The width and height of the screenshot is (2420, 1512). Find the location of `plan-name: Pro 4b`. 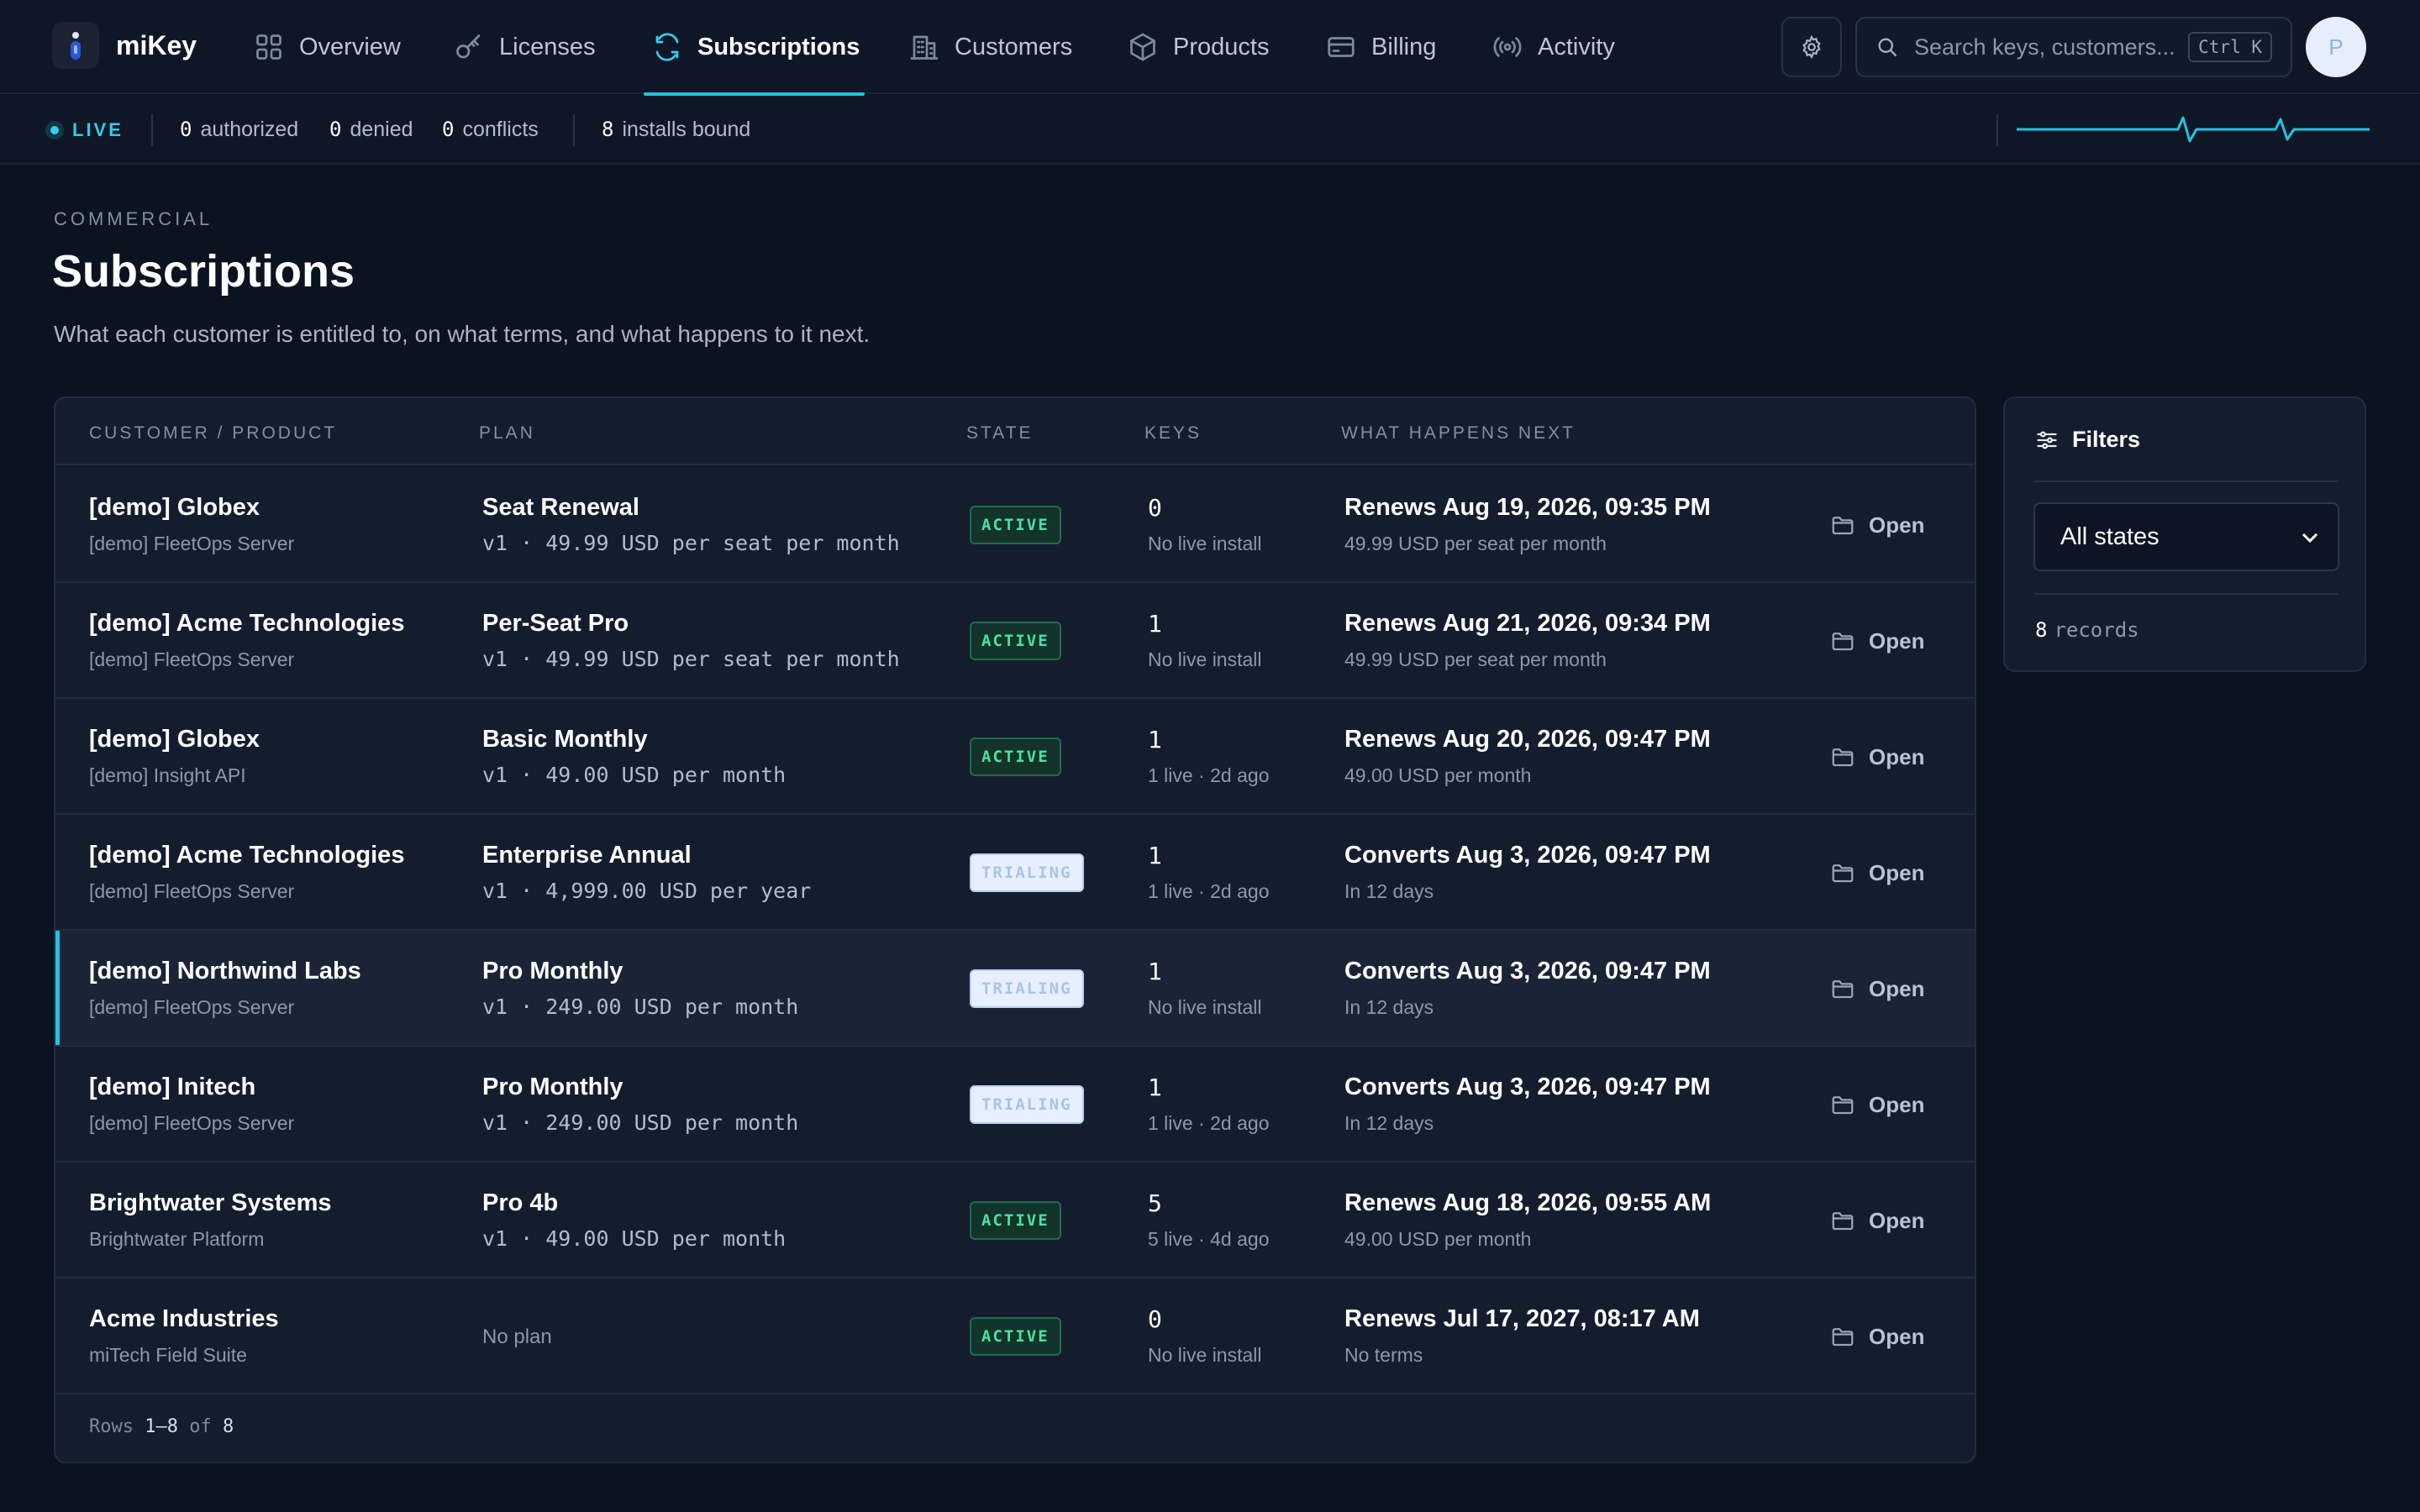

plan-name: Pro 4b is located at coordinates (521, 1202).